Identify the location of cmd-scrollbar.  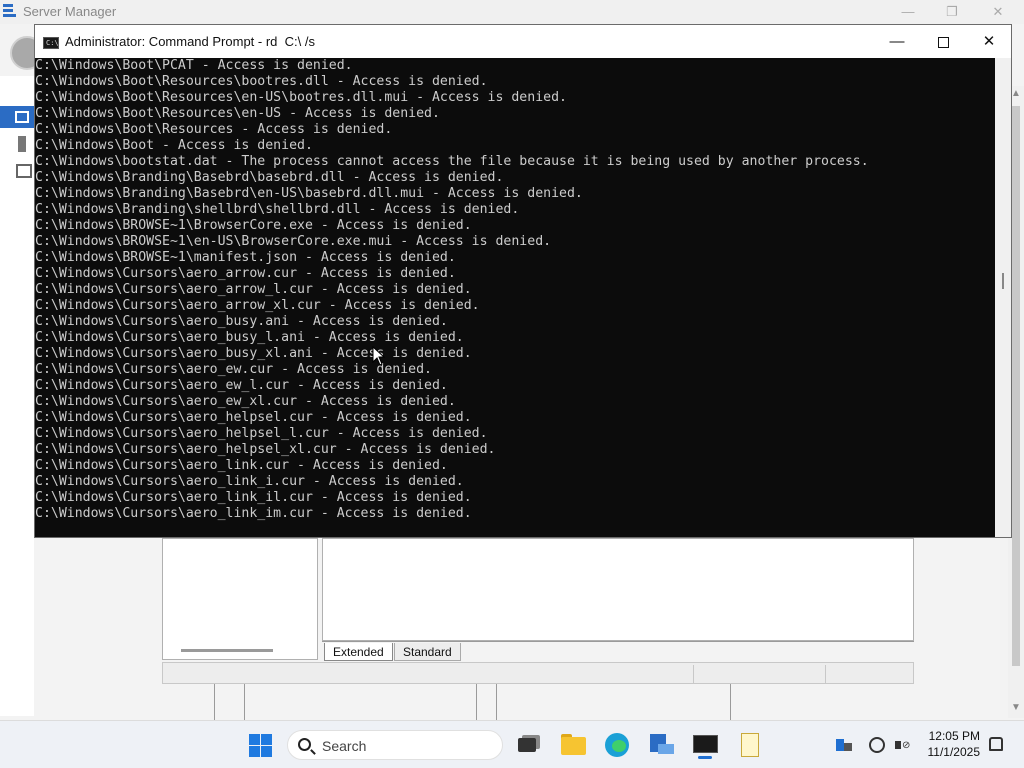
(1003, 297).